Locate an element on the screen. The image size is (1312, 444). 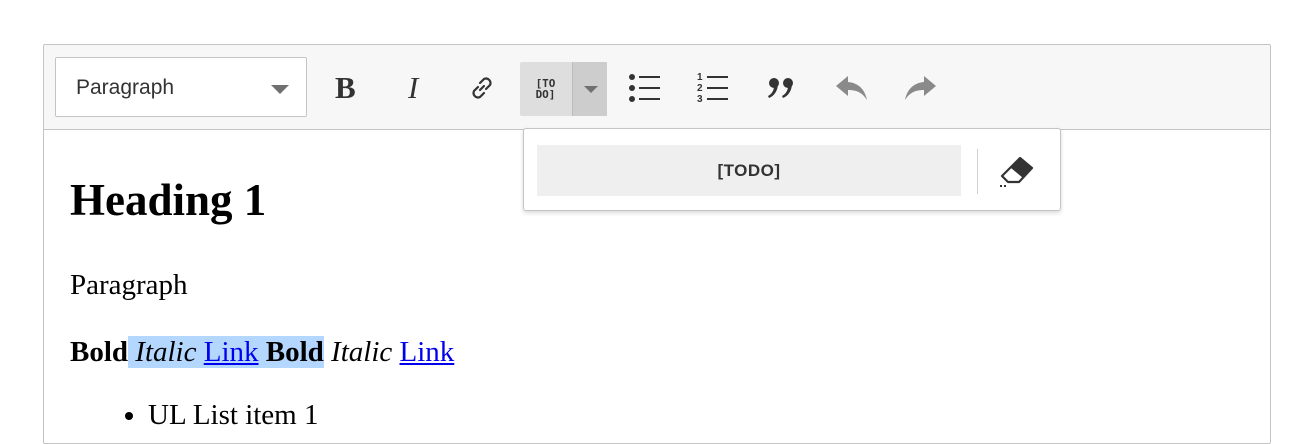
bold-icon: B is located at coordinates (345, 88).